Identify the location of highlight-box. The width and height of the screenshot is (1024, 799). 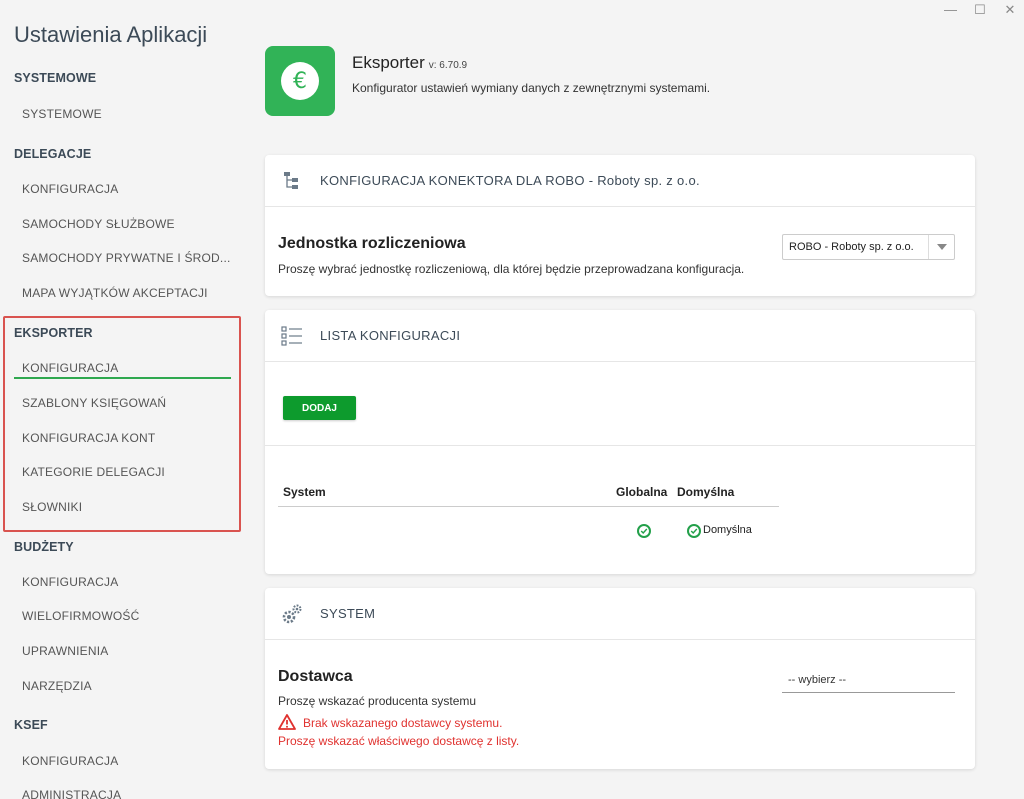
(122, 424).